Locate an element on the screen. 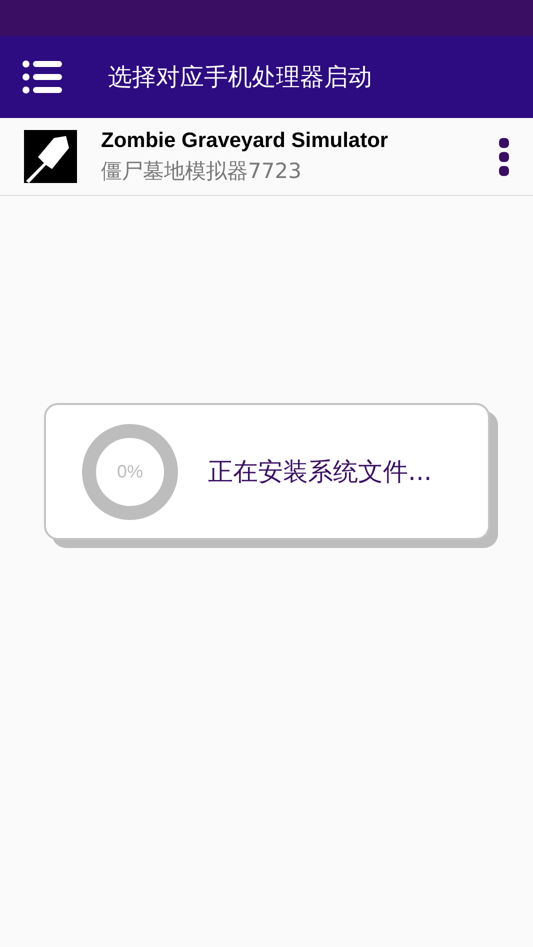  shovel-icon is located at coordinates (50, 156).